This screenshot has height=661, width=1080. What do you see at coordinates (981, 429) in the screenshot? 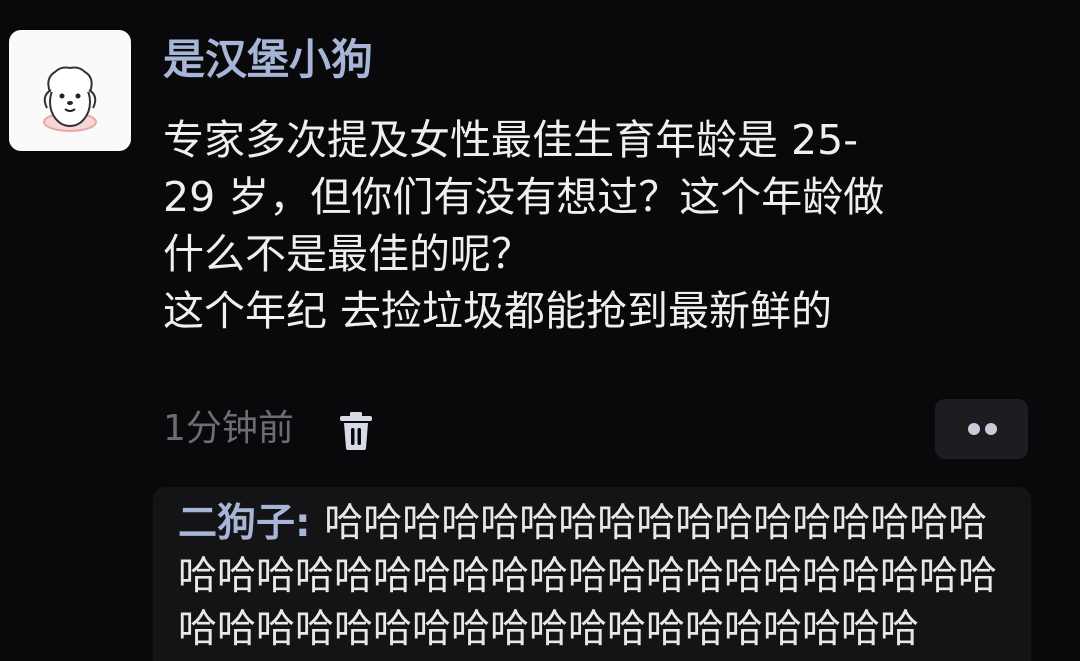
I see `more-options-button` at bounding box center [981, 429].